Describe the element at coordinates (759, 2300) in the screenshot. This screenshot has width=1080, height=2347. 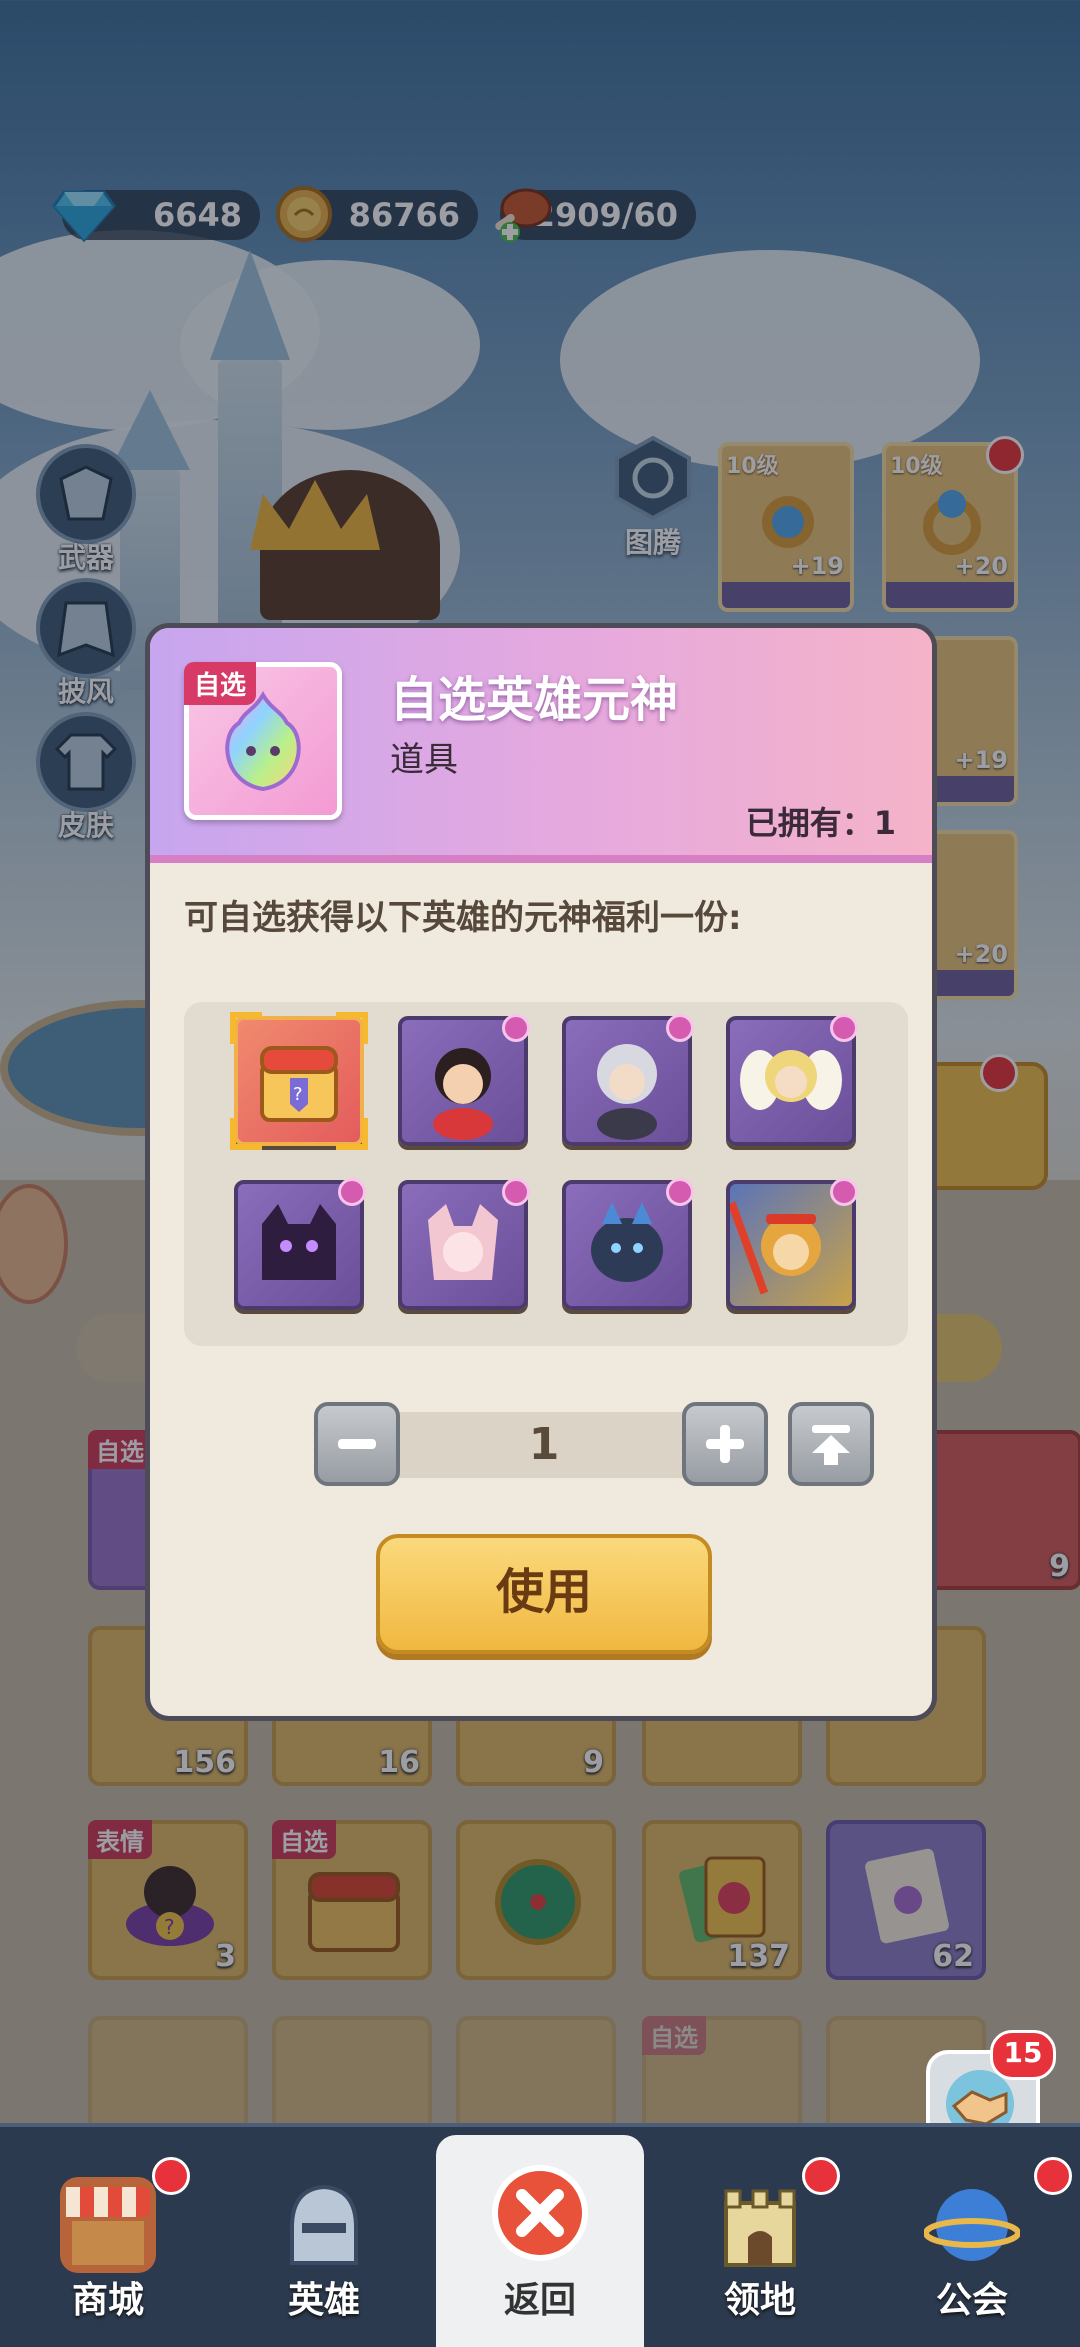
I see `nav-territory-label: 领地` at that location.